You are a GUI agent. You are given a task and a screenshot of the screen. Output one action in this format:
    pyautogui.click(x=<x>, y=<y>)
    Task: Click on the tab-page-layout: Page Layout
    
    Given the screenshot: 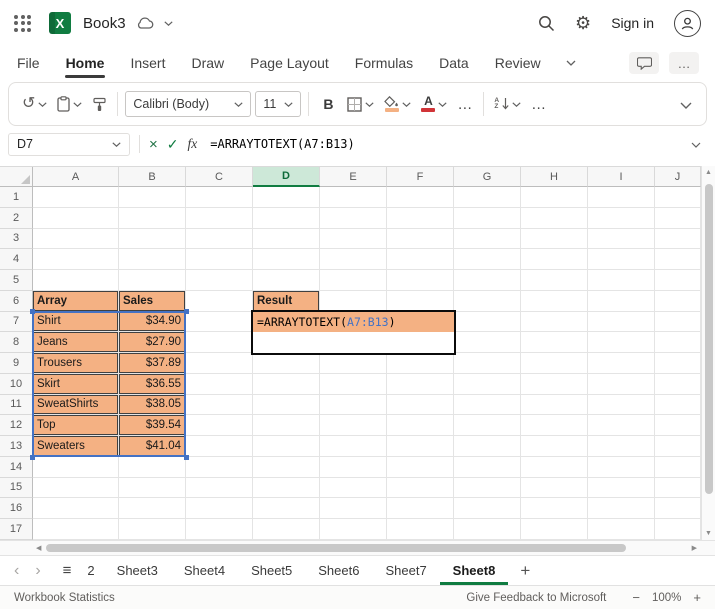 What is the action you would take?
    pyautogui.click(x=289, y=63)
    